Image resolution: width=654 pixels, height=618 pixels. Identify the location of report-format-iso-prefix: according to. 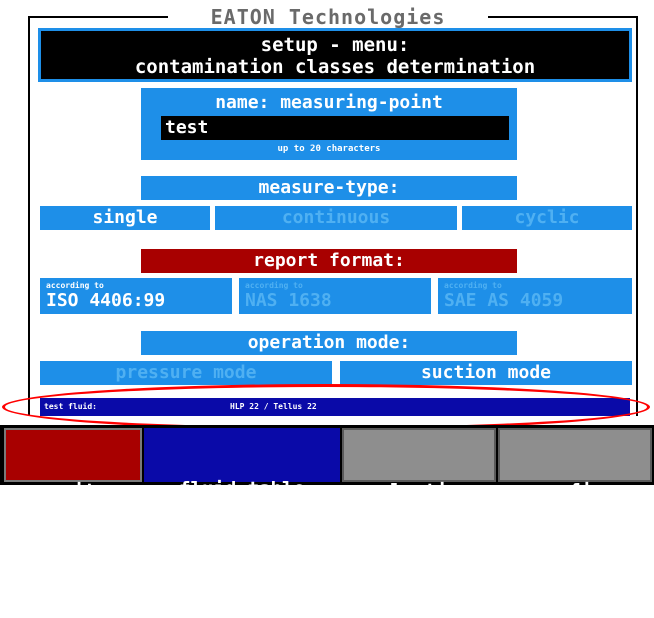
(75, 285).